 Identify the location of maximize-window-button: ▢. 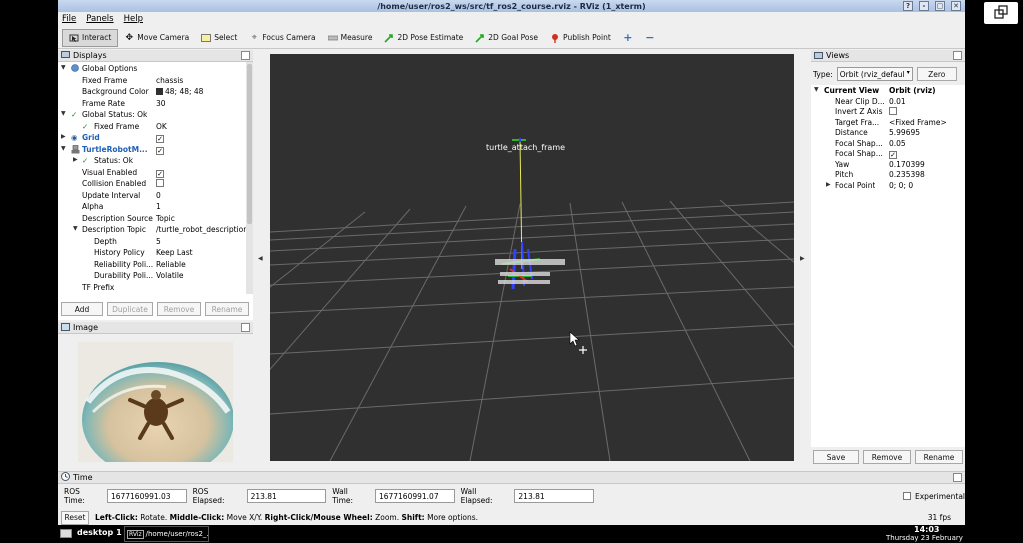
(940, 6).